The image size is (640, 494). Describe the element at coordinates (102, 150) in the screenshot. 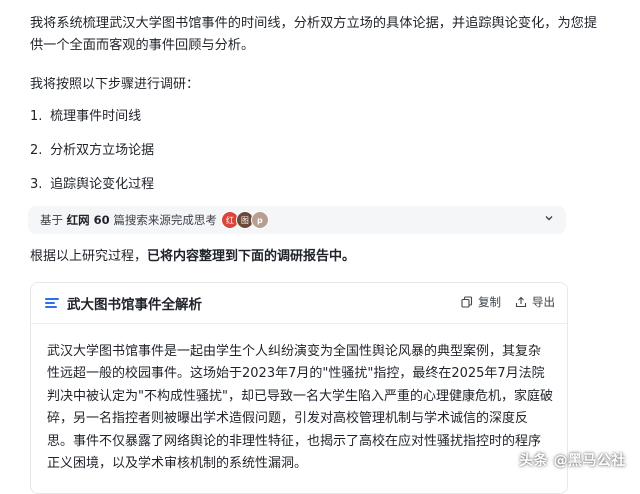

I see `step-text: 分析双方立场论据` at that location.